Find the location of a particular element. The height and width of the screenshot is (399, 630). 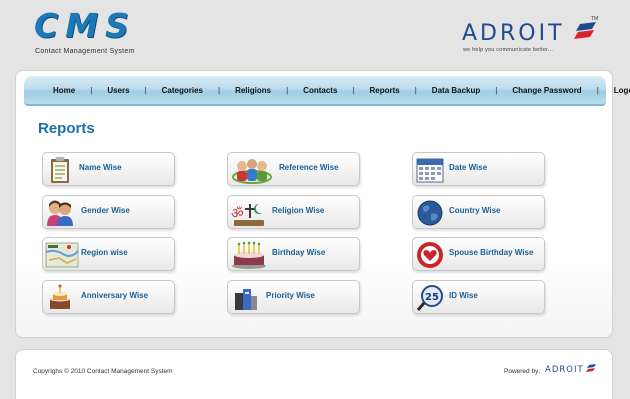

nav-reports: Reports is located at coordinates (384, 90).